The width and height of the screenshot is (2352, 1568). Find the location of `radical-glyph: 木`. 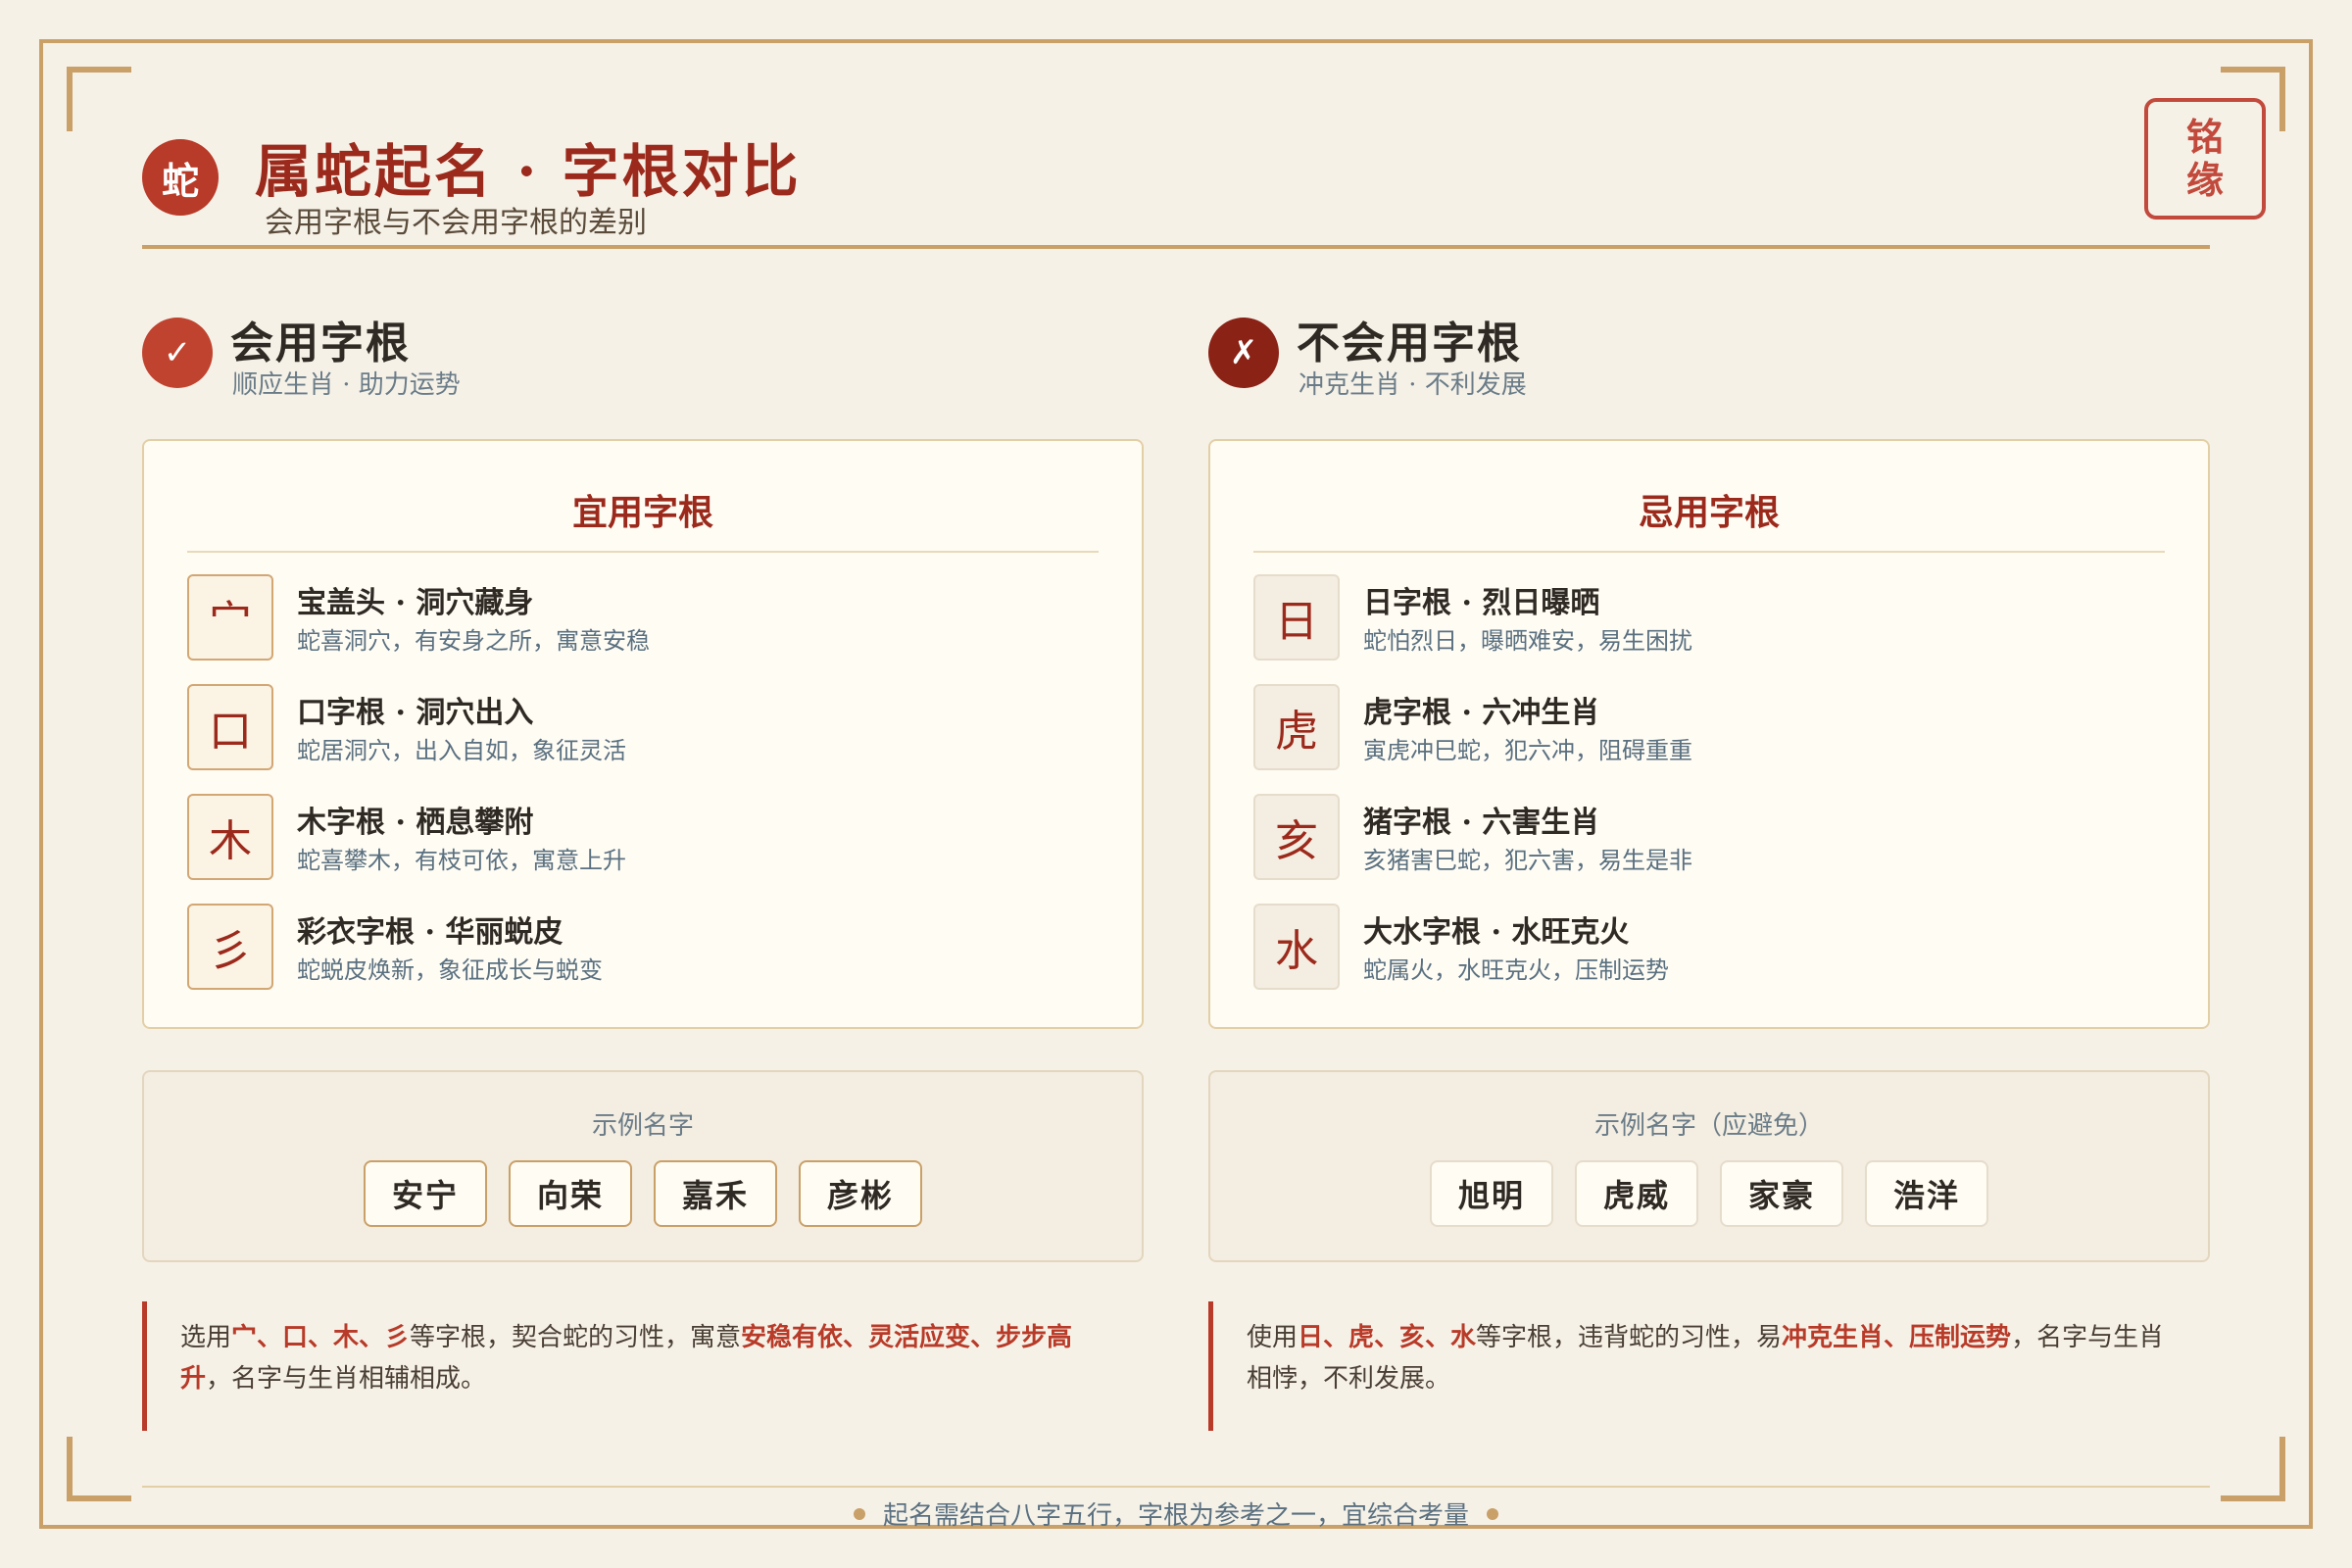

radical-glyph: 木 is located at coordinates (230, 837).